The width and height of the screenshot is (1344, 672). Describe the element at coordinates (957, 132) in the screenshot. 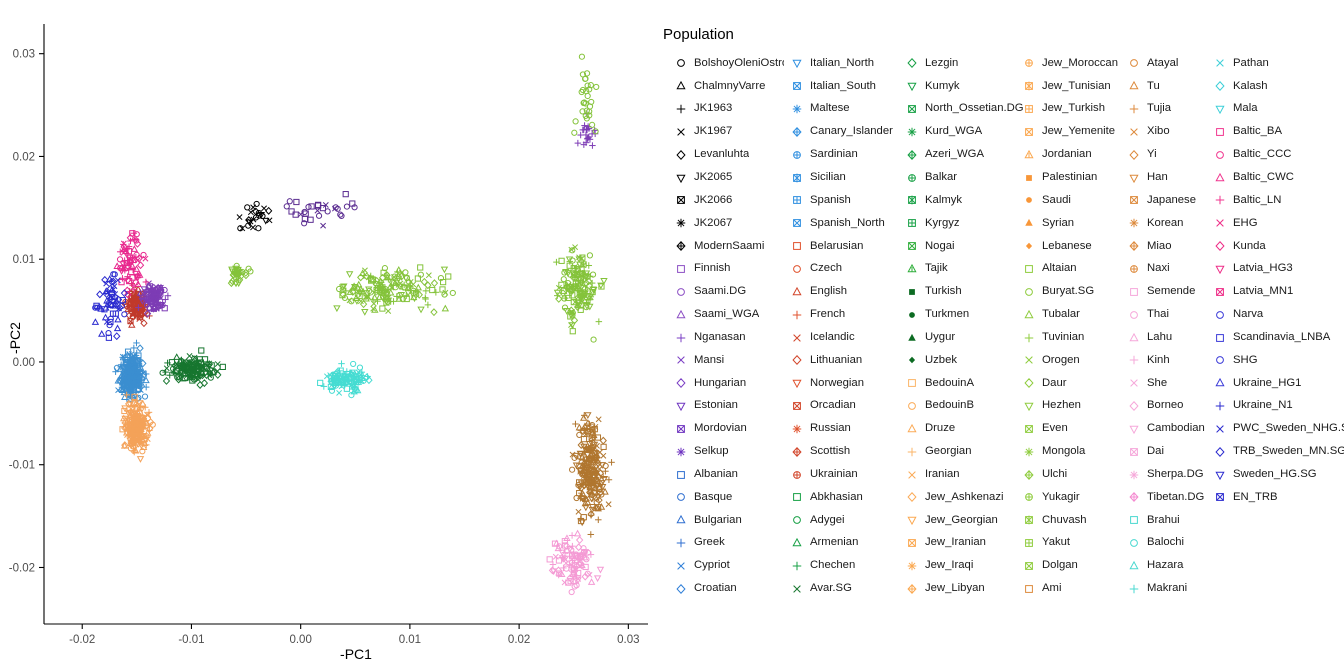

I see `legend-item: Kurd_WGA` at that location.